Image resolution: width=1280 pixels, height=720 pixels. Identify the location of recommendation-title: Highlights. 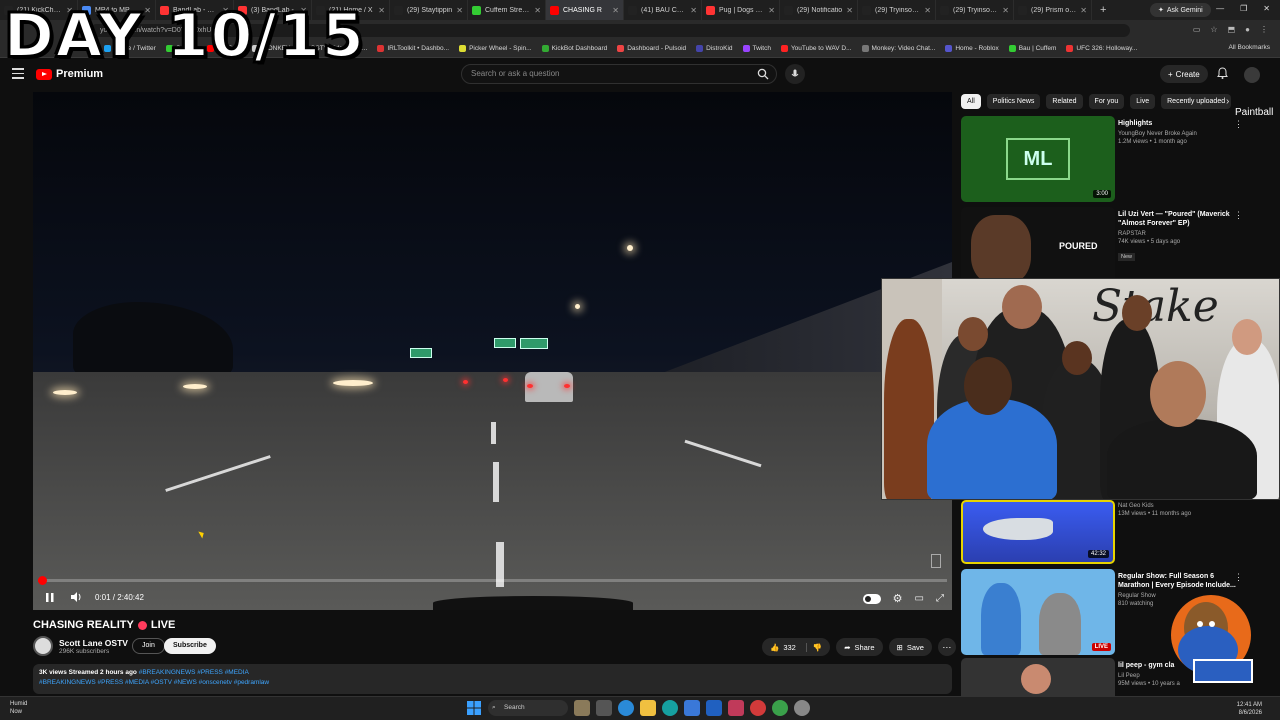
(1180, 123).